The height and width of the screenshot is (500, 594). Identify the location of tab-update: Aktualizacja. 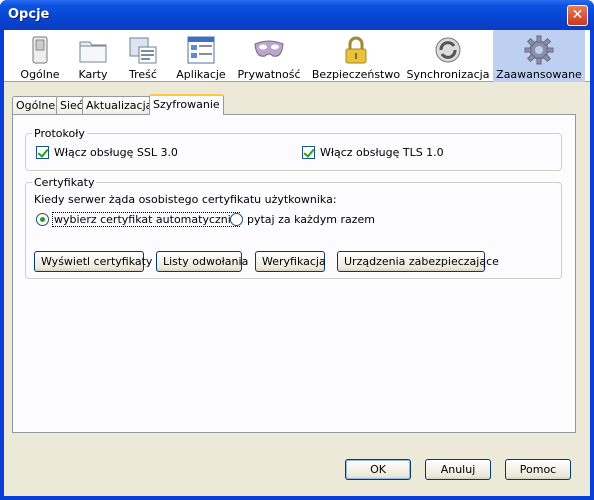
(119, 105).